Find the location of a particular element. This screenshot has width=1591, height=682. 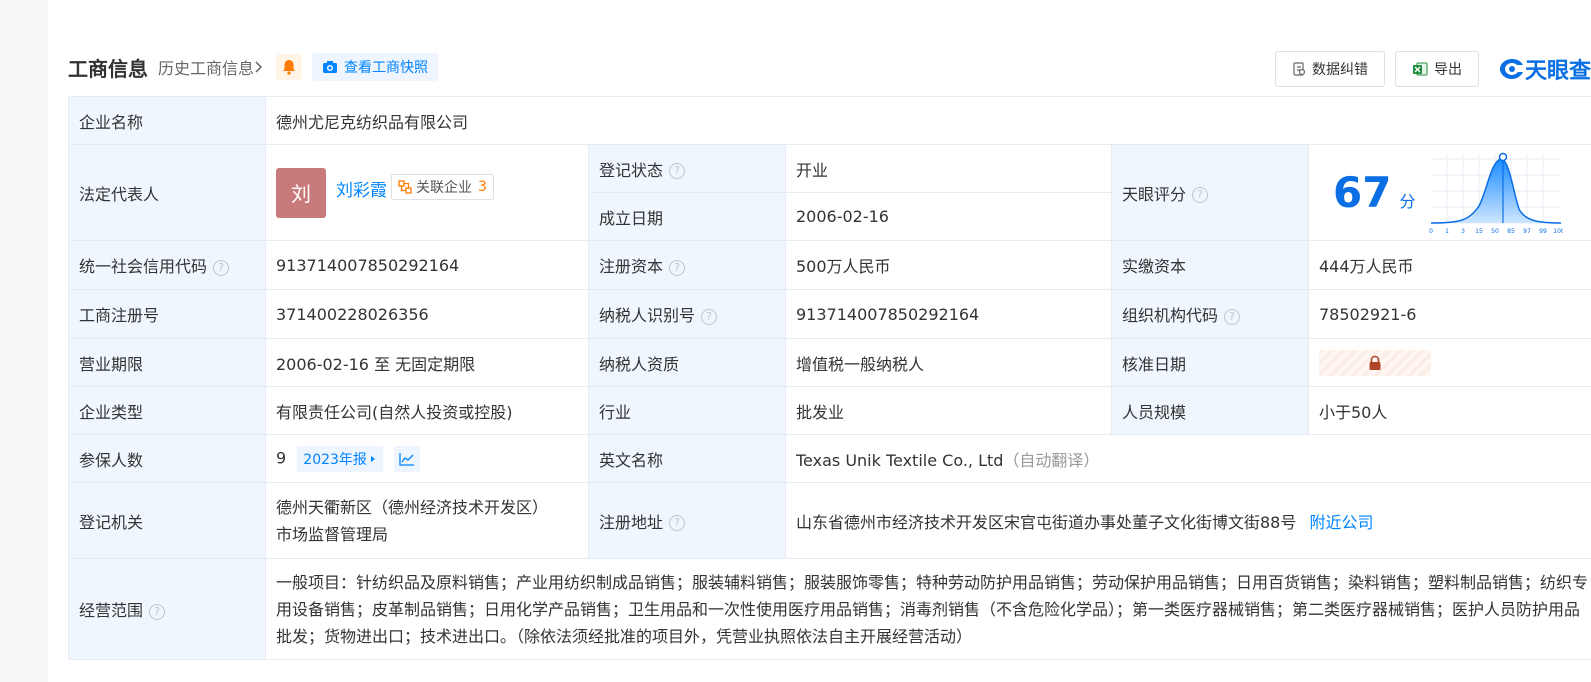

export-button: 导出 is located at coordinates (1436, 69).